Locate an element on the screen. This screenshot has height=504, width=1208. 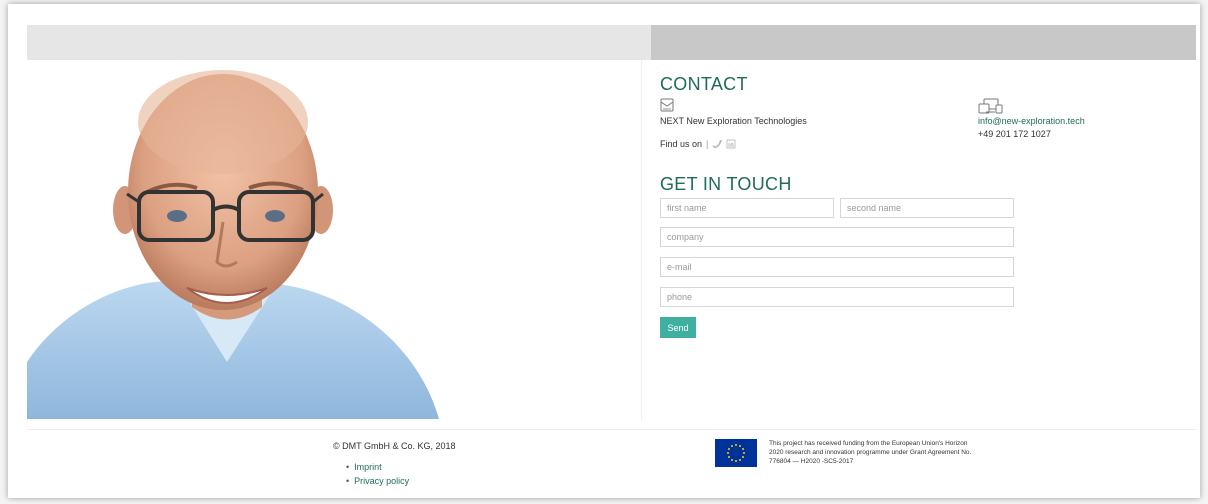
list-item: Privacy policy is located at coordinates (377, 481).